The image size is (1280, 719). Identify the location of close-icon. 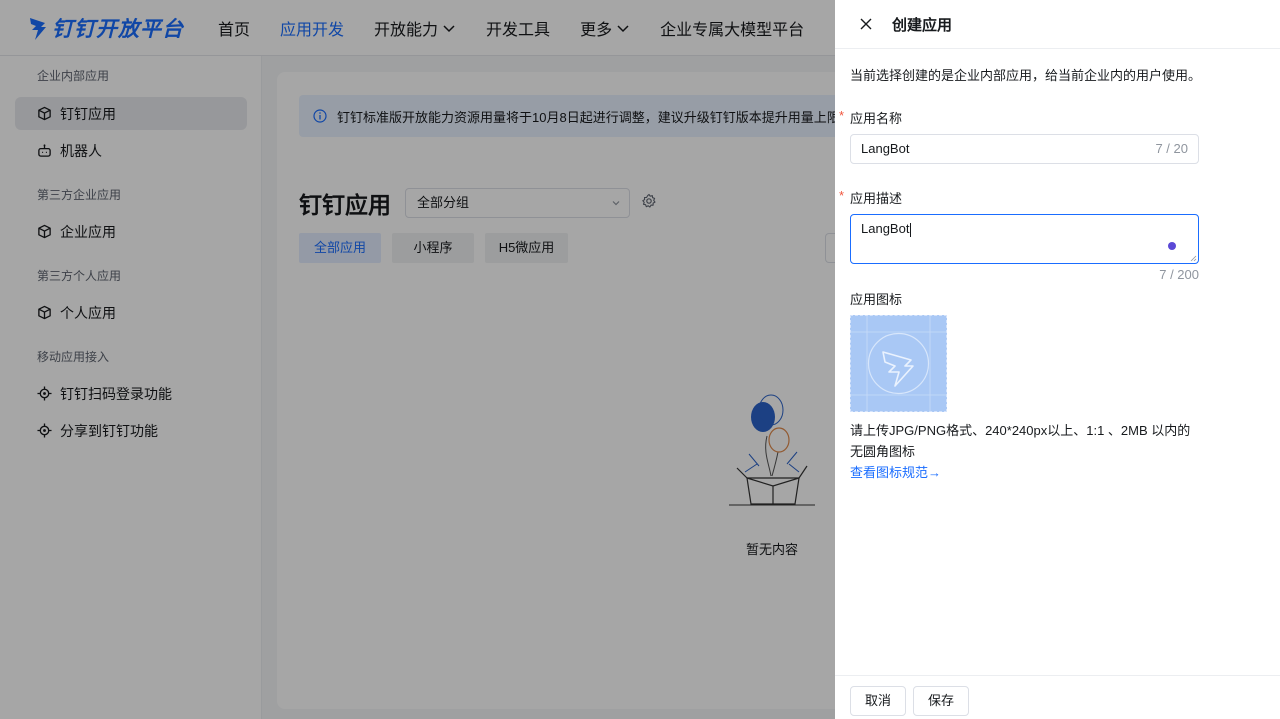
(866, 24).